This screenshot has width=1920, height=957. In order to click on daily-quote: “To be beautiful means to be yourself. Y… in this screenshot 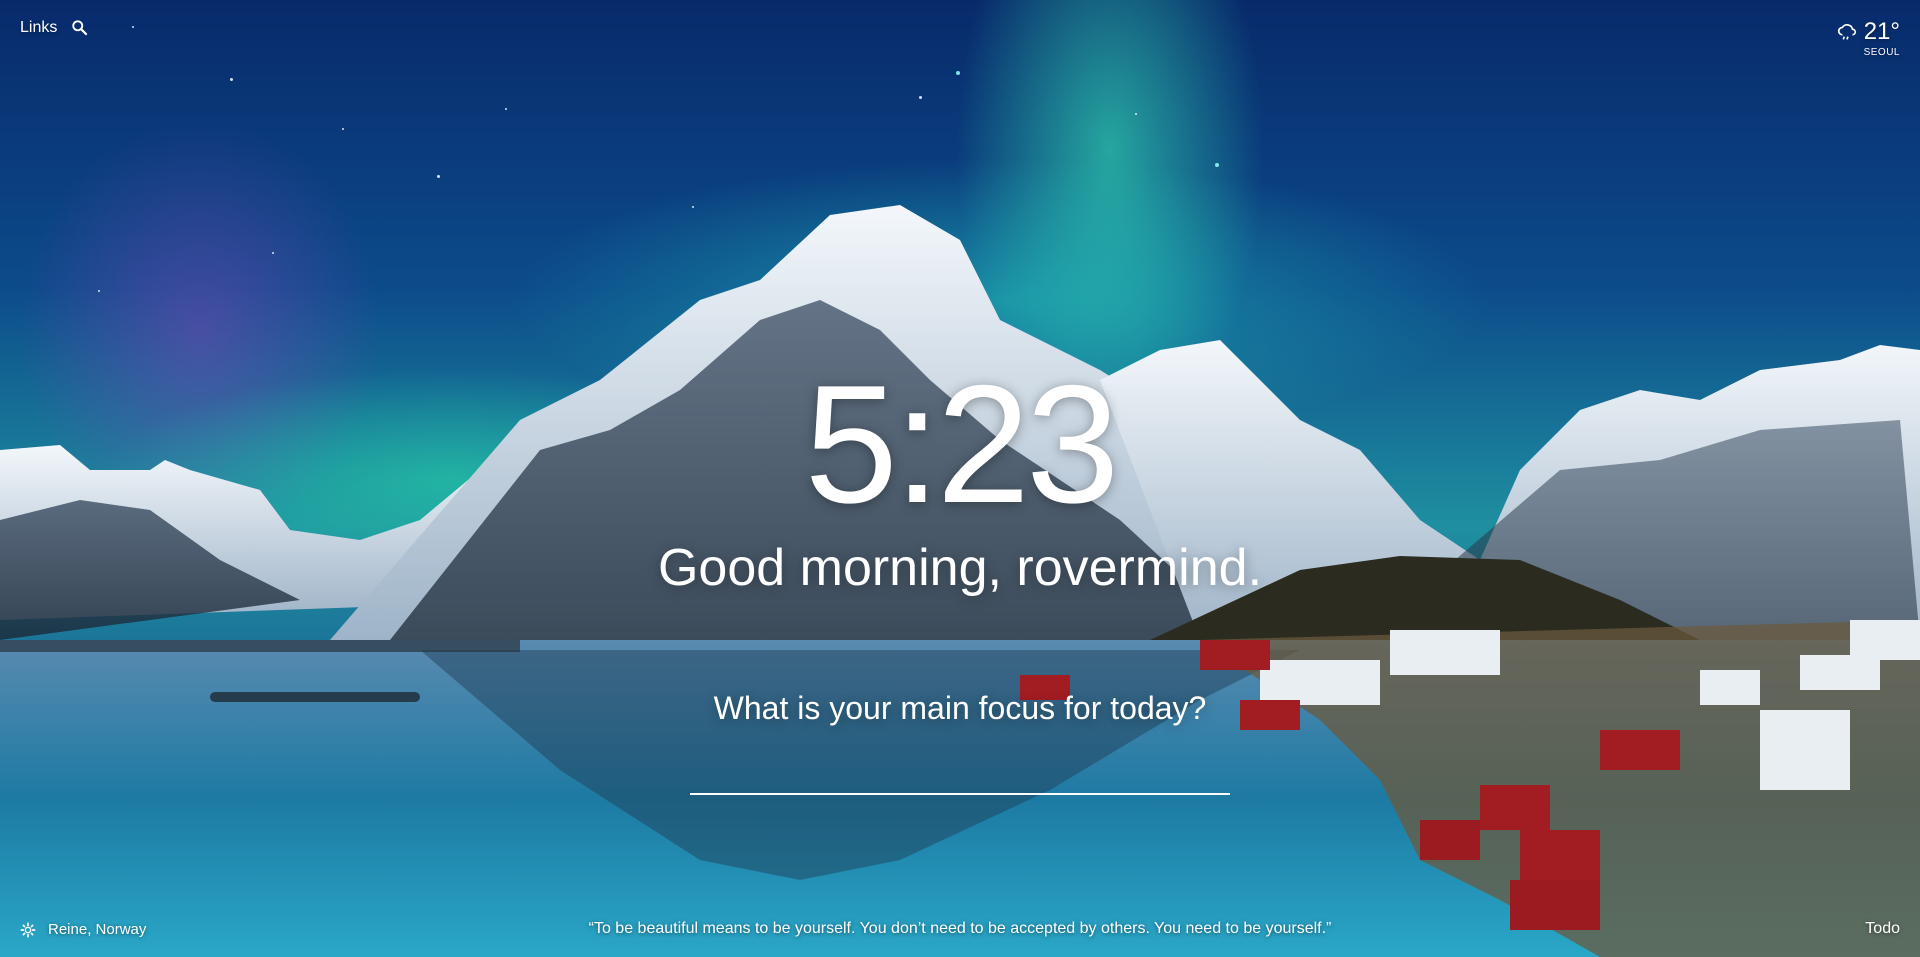, I will do `click(960, 929)`.